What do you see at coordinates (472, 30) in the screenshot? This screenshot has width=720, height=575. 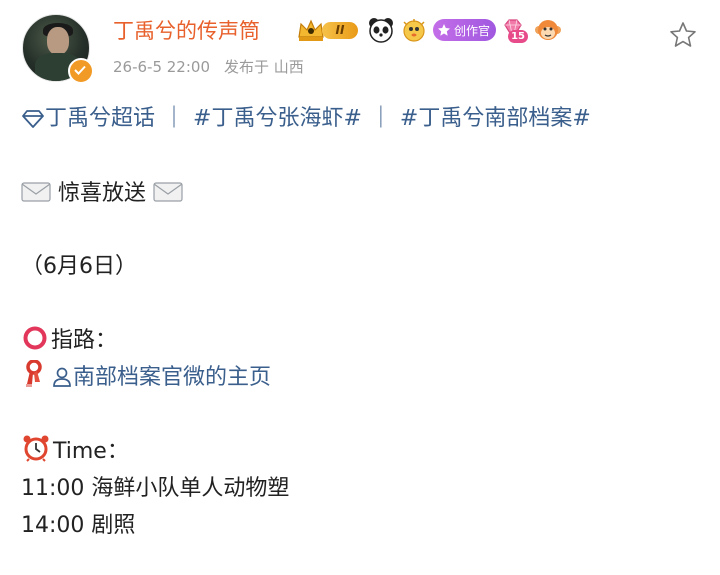 I see `creator-badge-label: 创作官` at bounding box center [472, 30].